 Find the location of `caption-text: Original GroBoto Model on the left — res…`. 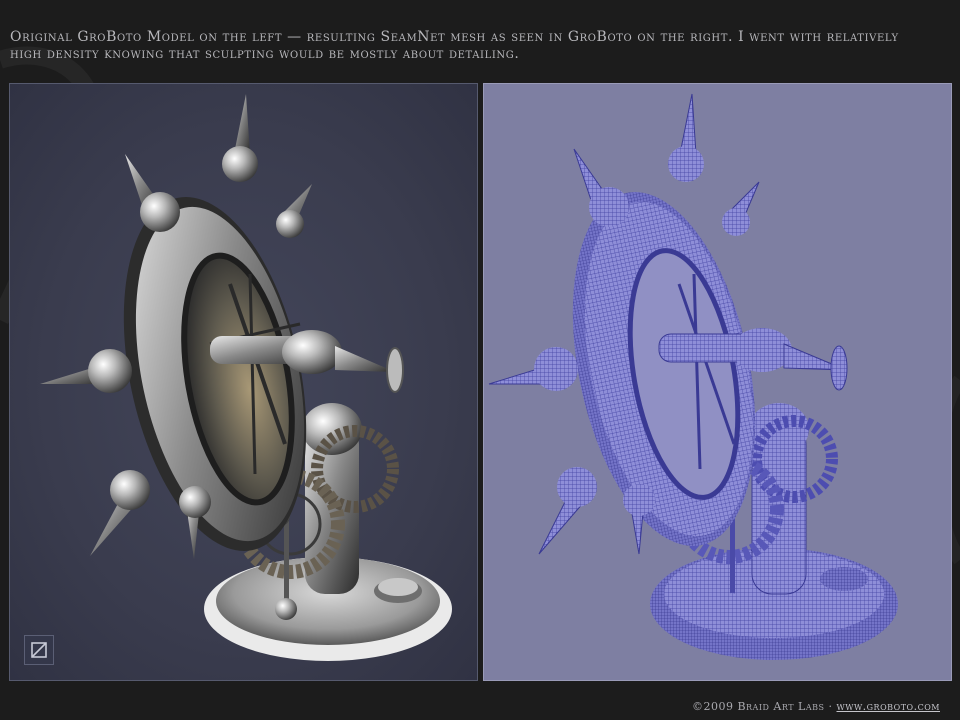

caption-text: Original GroBoto Model on the left — res… is located at coordinates (454, 45).